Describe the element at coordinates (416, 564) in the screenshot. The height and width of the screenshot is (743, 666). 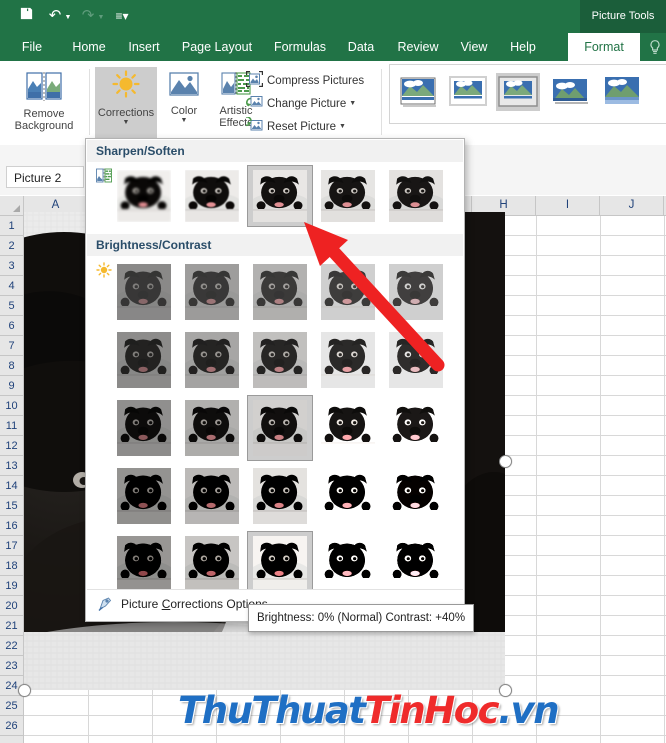
I see `brightness-contrast-thumb-r4-c4` at that location.